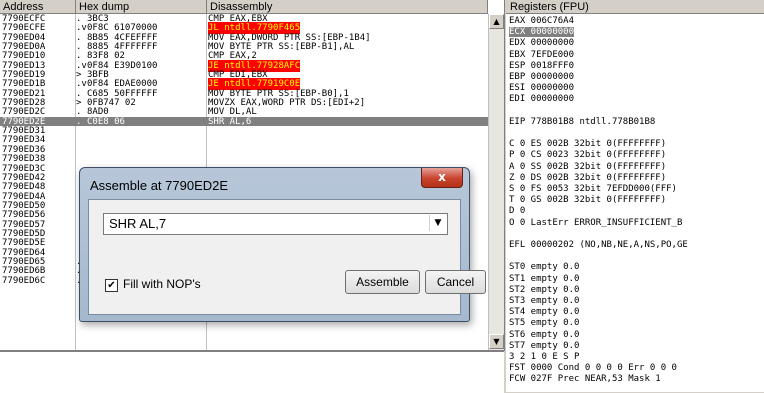  I want to click on register-line: ESI 00000000, so click(541, 88).